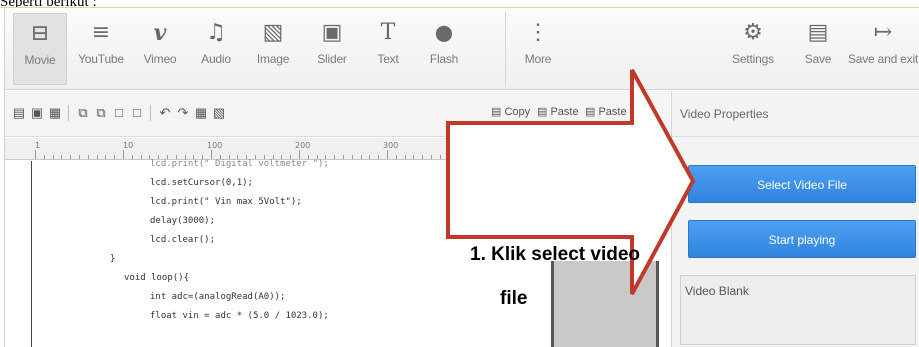 This screenshot has width=919, height=347. I want to click on toolbar-flash-button: ⬤ Flash, so click(444, 49).